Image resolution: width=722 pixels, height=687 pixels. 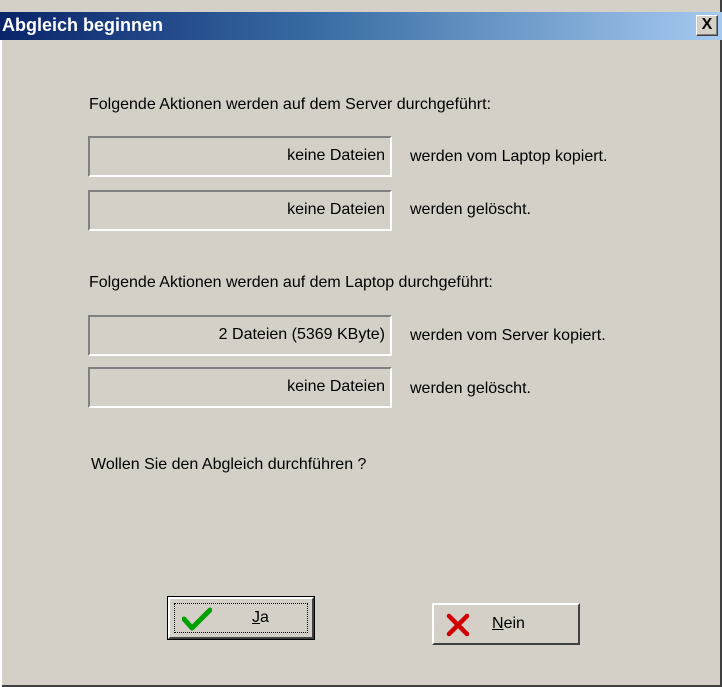 I want to click on yes-rest: a, so click(x=264, y=617).